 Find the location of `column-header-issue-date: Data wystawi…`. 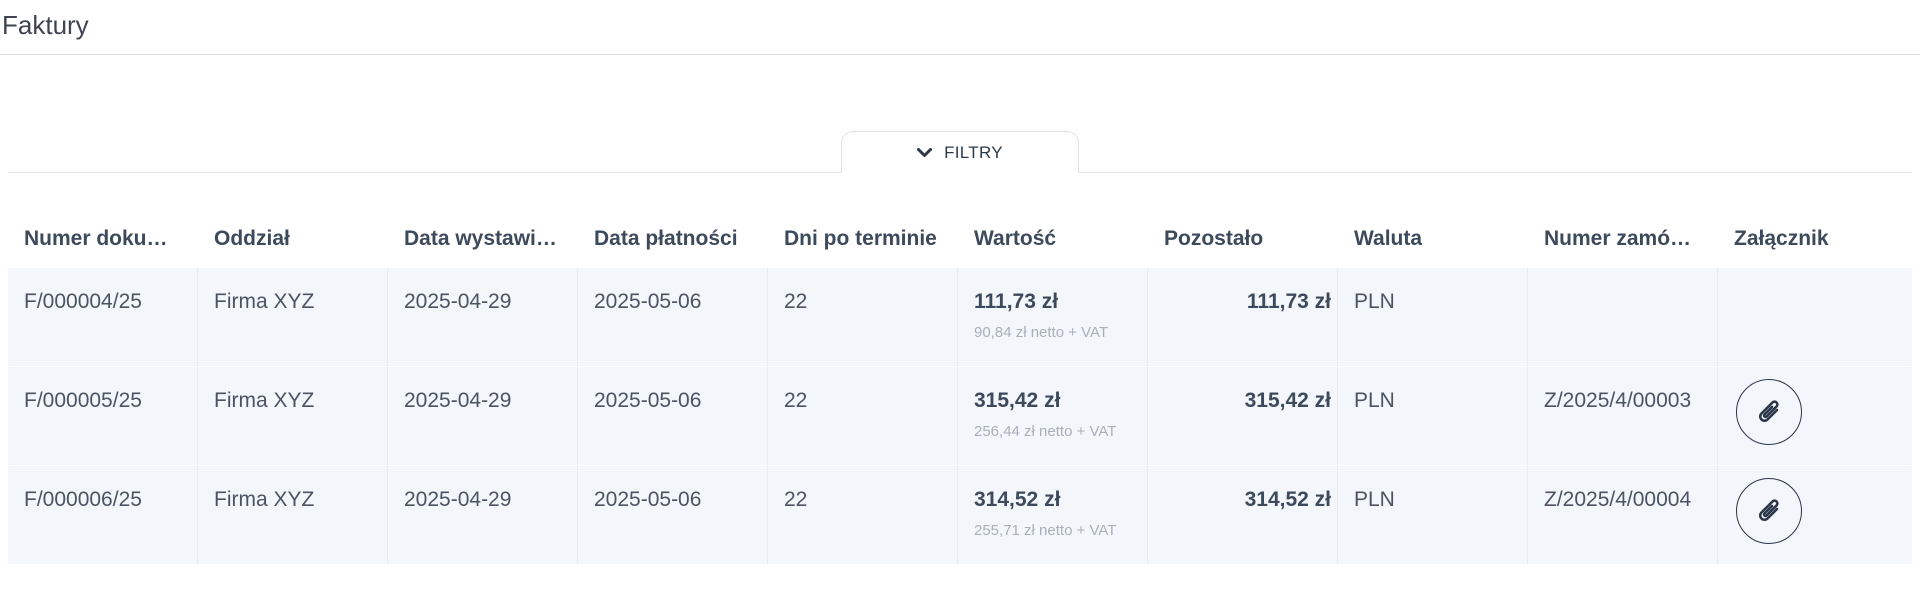

column-header-issue-date: Data wystawi… is located at coordinates (483, 239).